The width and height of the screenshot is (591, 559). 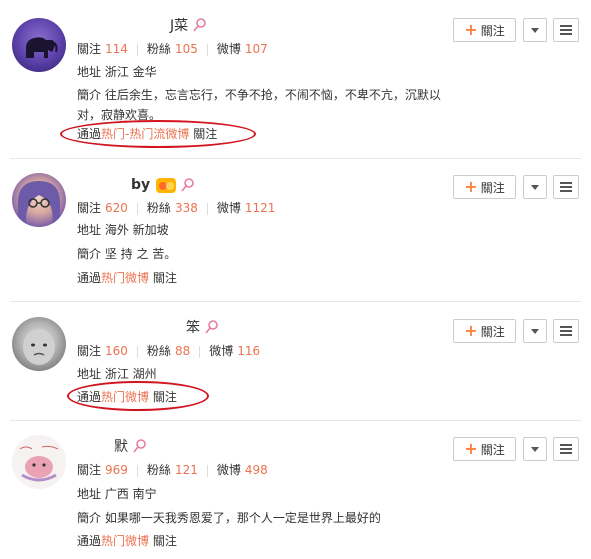 I want to click on address-row: 地址 广西 南宁, so click(x=117, y=494).